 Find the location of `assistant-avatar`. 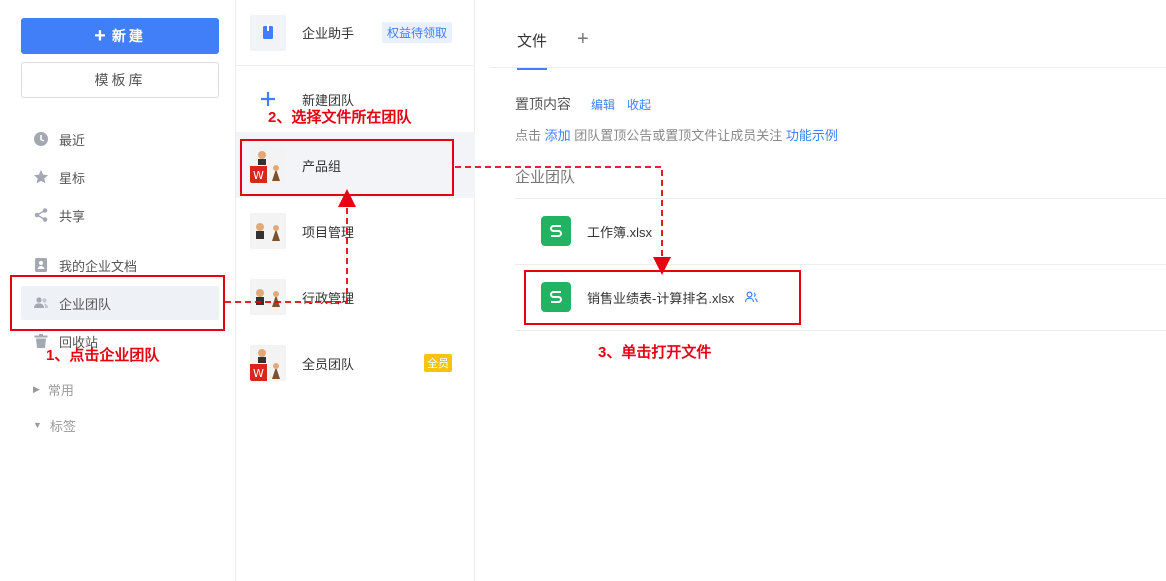

assistant-avatar is located at coordinates (268, 32).